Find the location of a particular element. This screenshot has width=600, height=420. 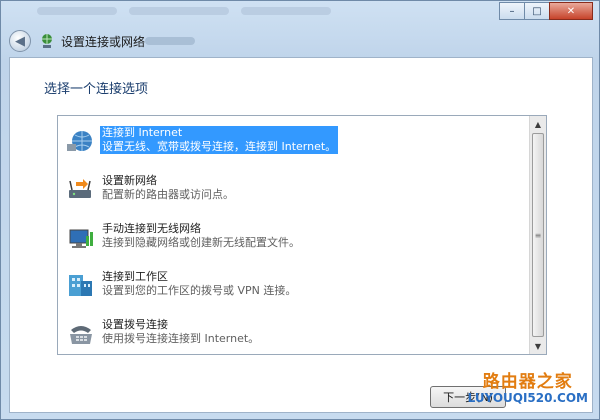

option-new-network: 设置新网络 配置新的路由器或访问点。 is located at coordinates (296, 195).